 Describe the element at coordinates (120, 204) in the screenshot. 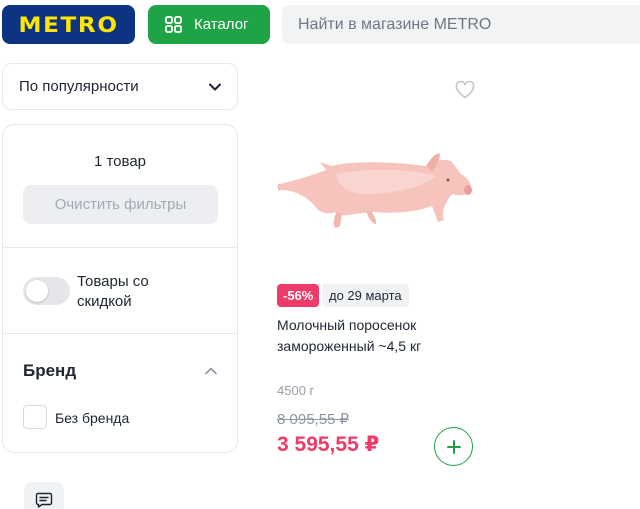

I see `clear-filters-button: Очистить фильтры` at that location.